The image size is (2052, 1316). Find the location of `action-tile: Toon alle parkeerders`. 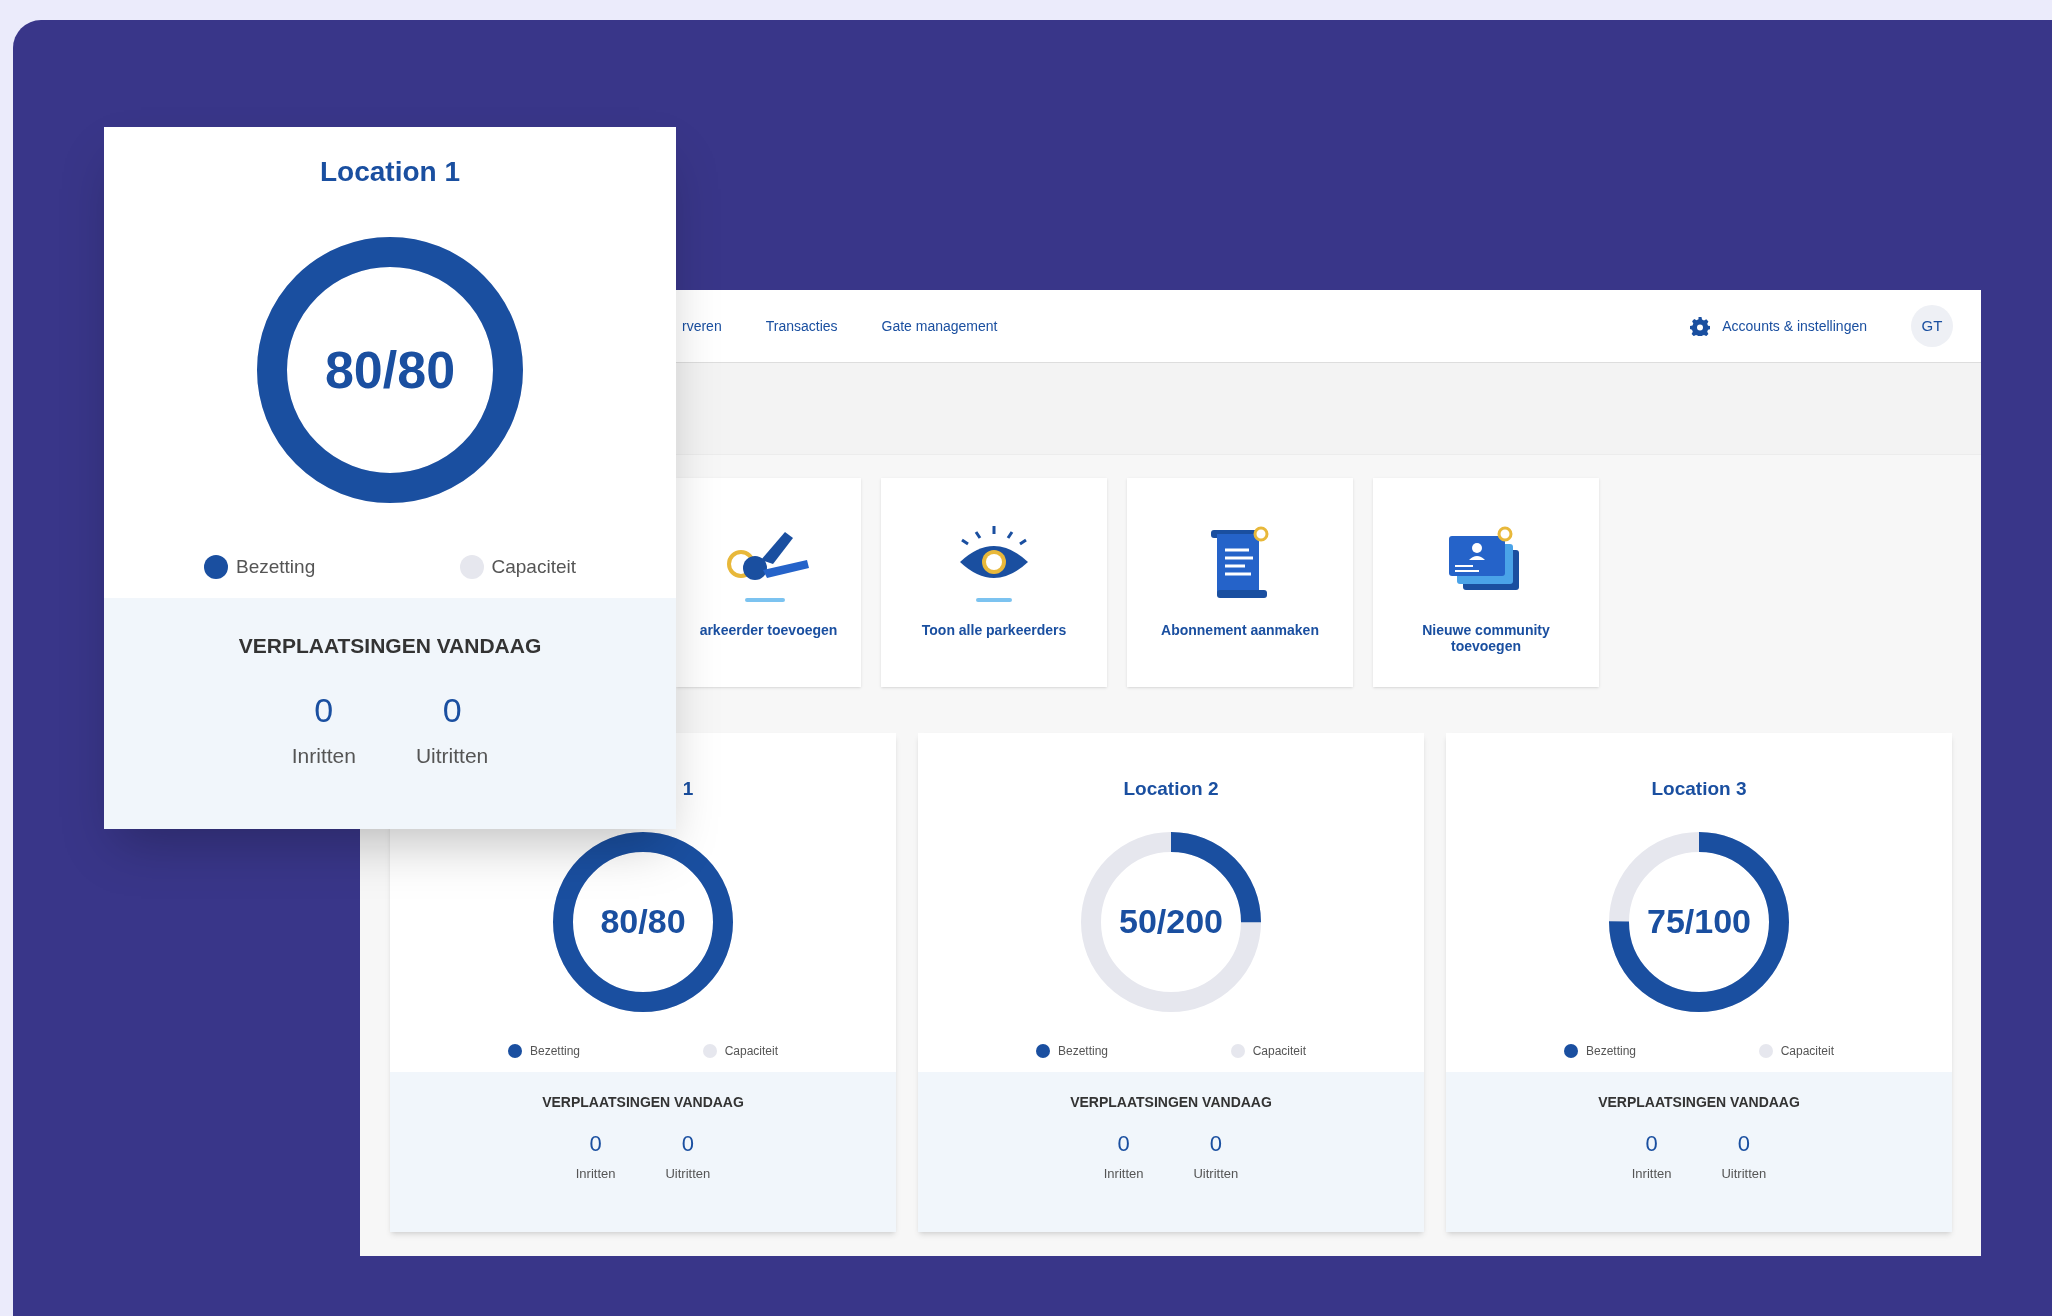

action-tile: Toon alle parkeerders is located at coordinates (994, 582).